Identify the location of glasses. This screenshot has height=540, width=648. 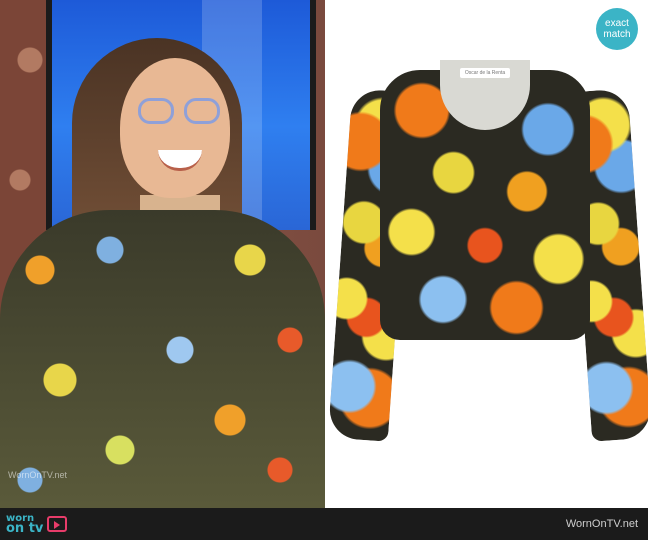
(180, 112).